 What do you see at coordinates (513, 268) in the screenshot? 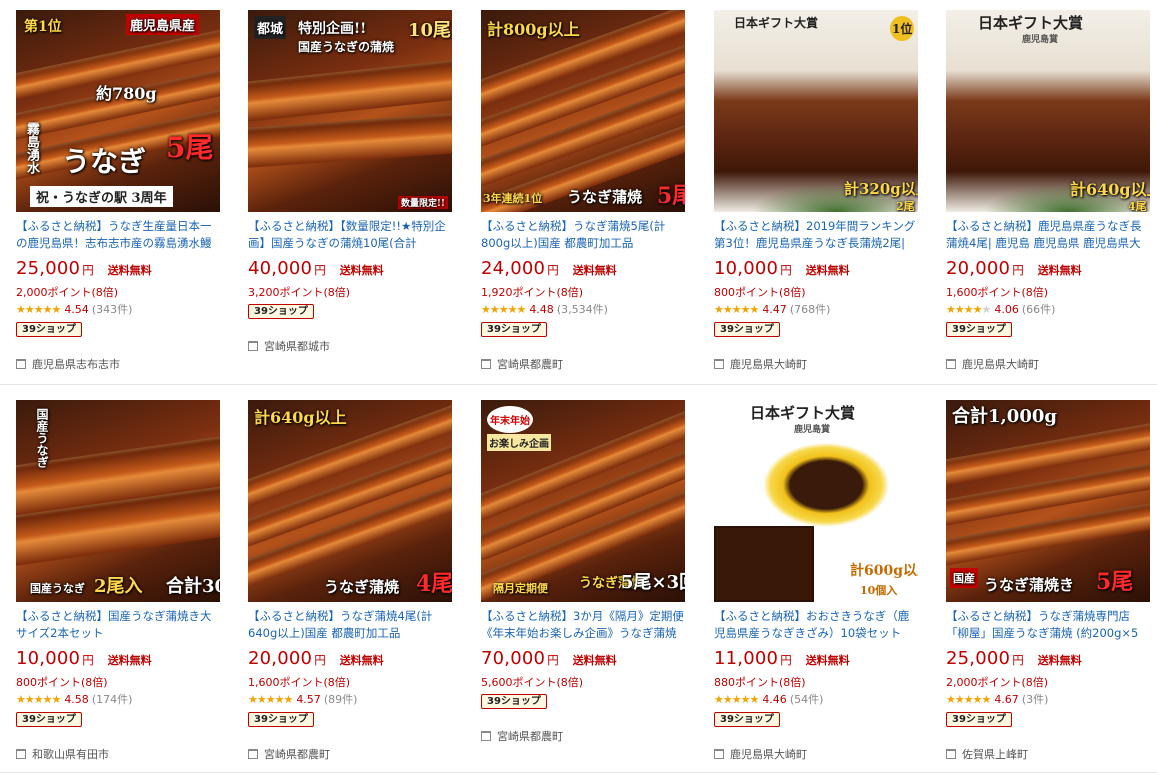
I see `price: 24,000` at bounding box center [513, 268].